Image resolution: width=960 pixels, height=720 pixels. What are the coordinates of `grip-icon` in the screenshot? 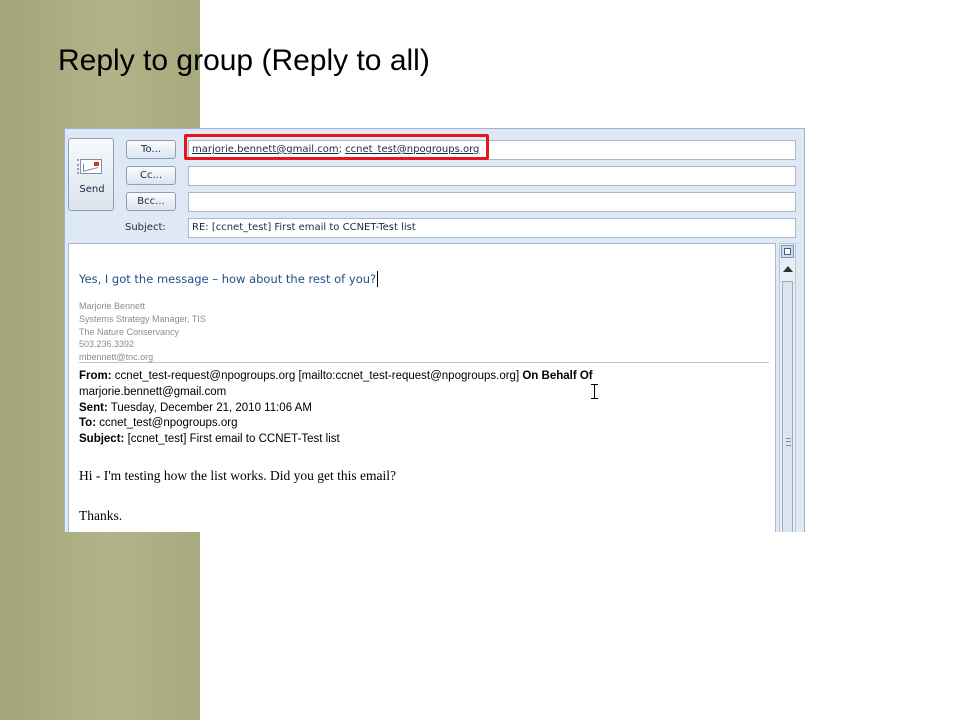 It's located at (788, 442).